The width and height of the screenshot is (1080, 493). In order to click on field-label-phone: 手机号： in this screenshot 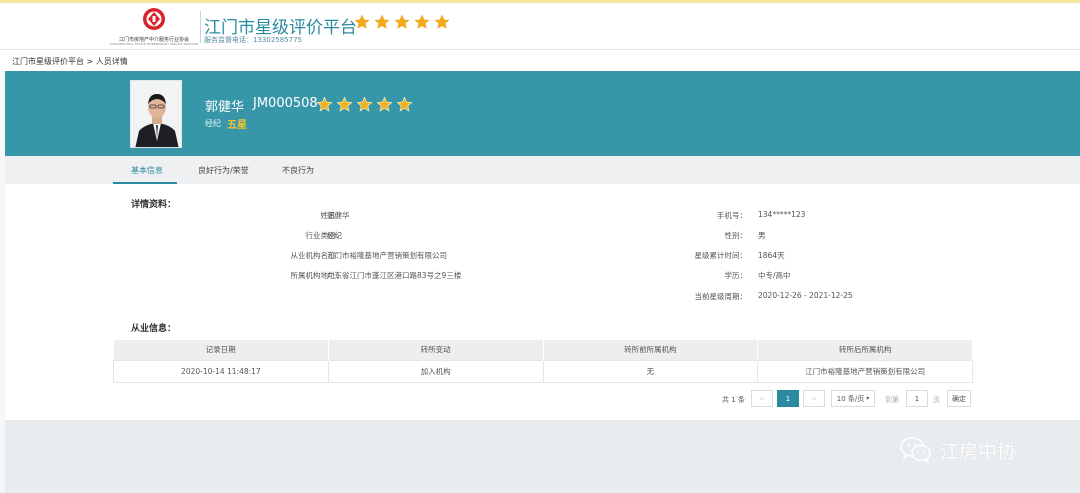, I will do `click(732, 215)`.